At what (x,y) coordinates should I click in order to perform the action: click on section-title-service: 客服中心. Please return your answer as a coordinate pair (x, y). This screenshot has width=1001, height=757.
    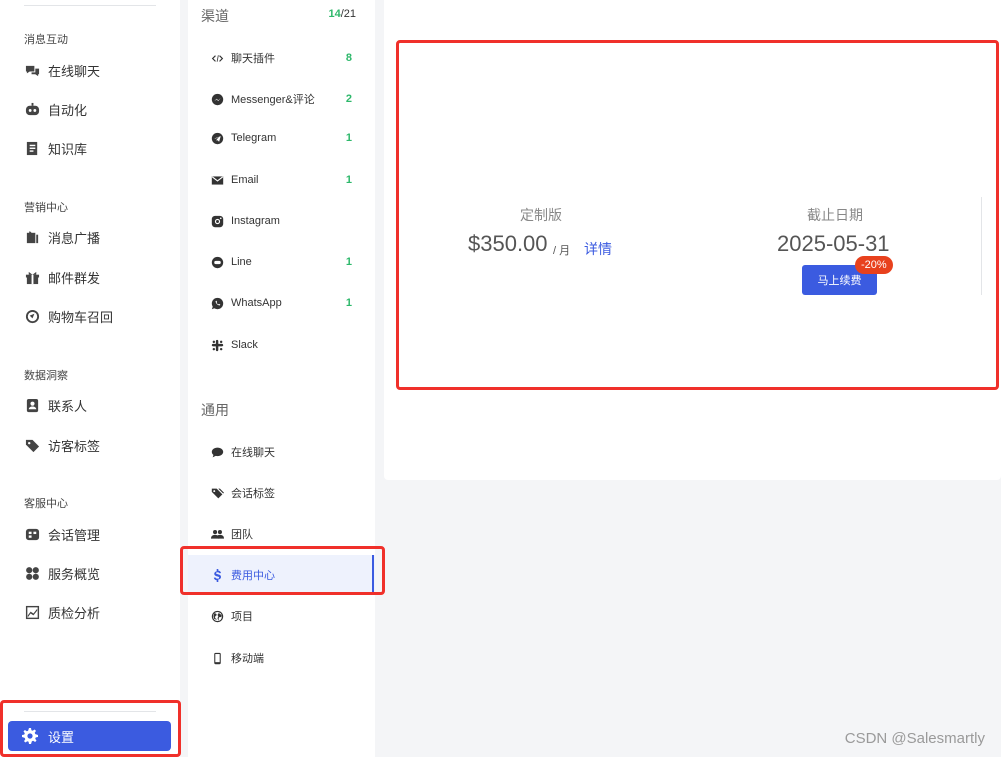
    Looking at the image, I should click on (46, 504).